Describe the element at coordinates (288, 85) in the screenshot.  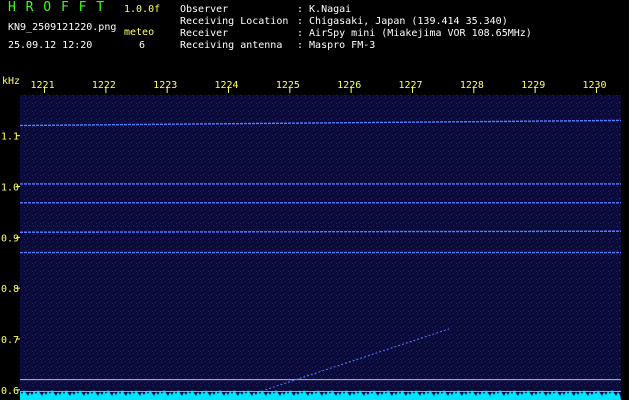
I see `x-tick-label: 1225` at that location.